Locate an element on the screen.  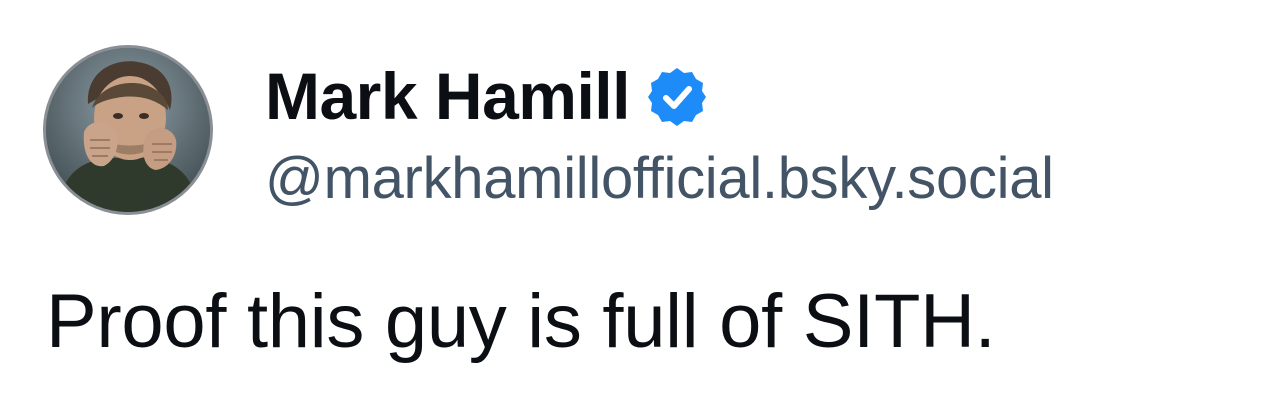
avatar-photo is located at coordinates (128, 130).